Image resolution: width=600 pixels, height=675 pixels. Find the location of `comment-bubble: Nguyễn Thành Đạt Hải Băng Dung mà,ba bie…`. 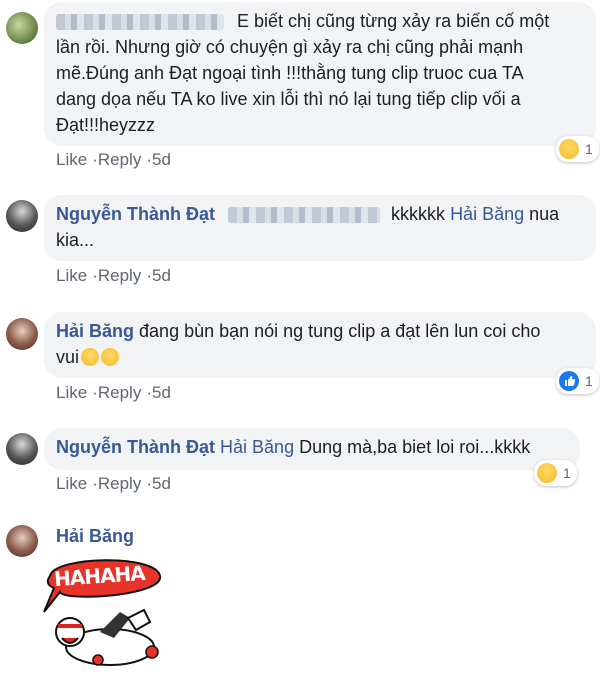

comment-bubble: Nguyễn Thành Đạt Hải Băng Dung mà,ba bie… is located at coordinates (312, 449).